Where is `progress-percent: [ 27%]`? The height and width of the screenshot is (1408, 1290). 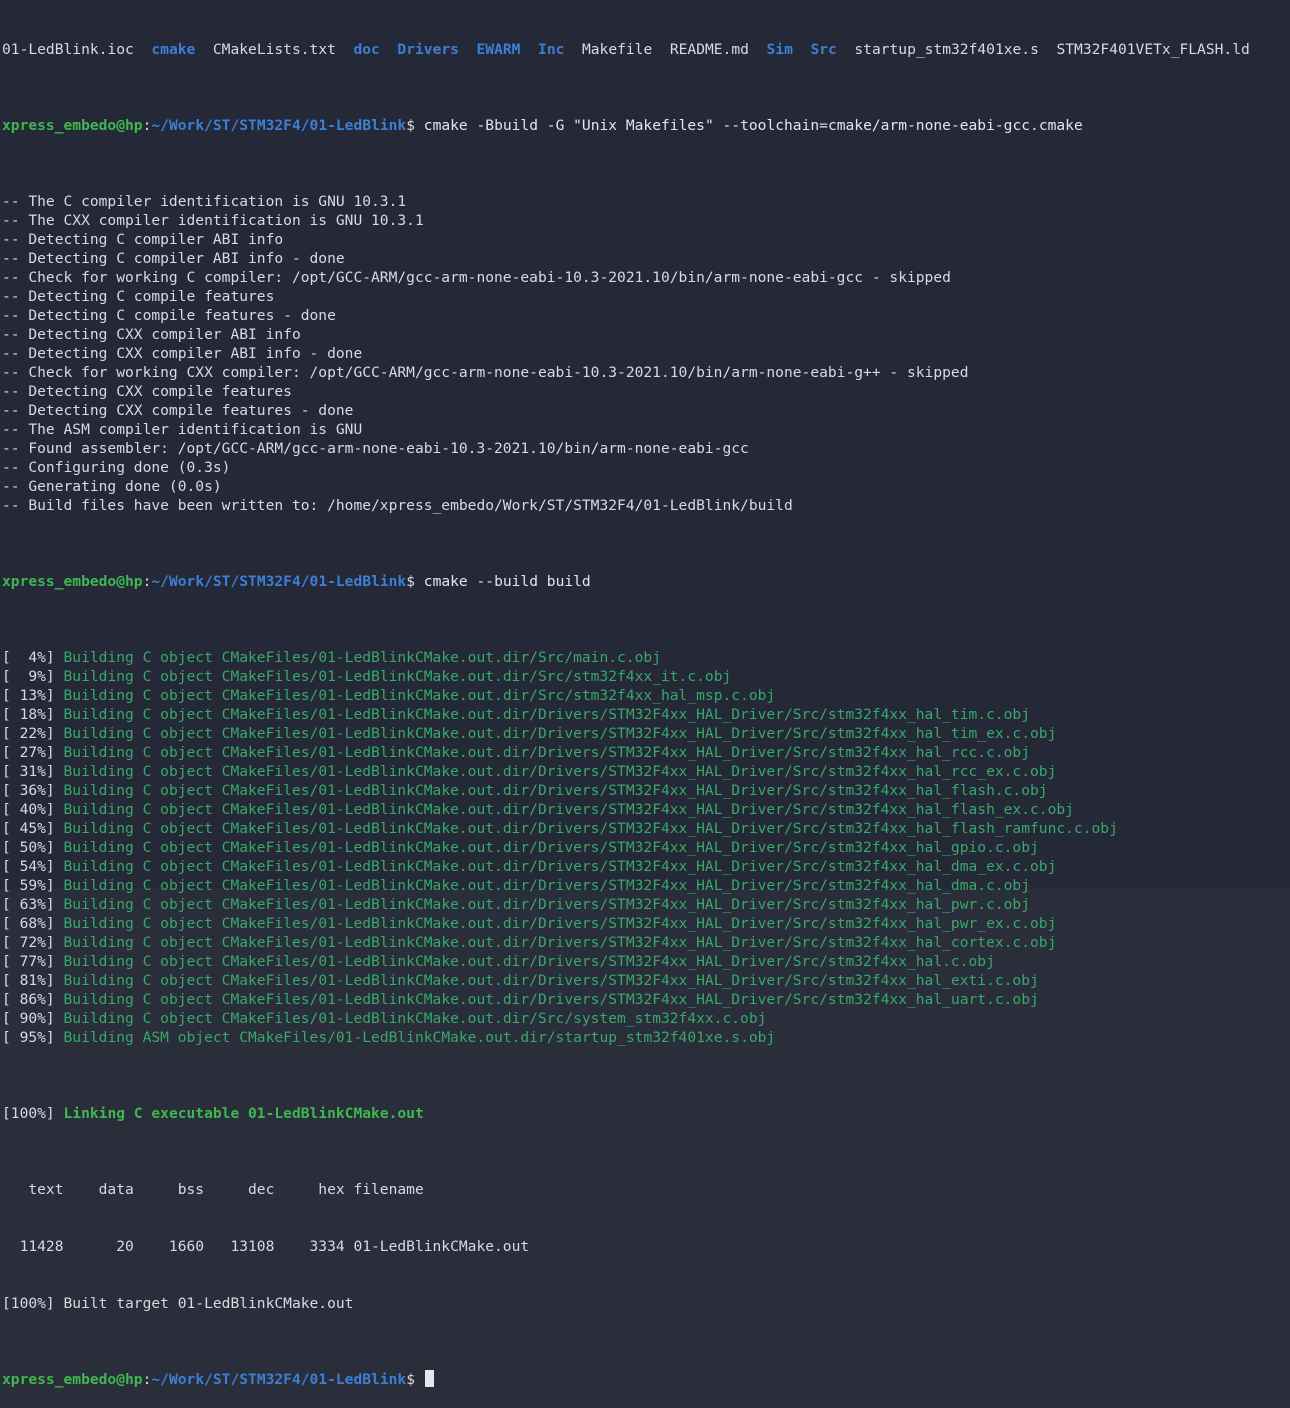
progress-percent: [ 27%] is located at coordinates (28, 752).